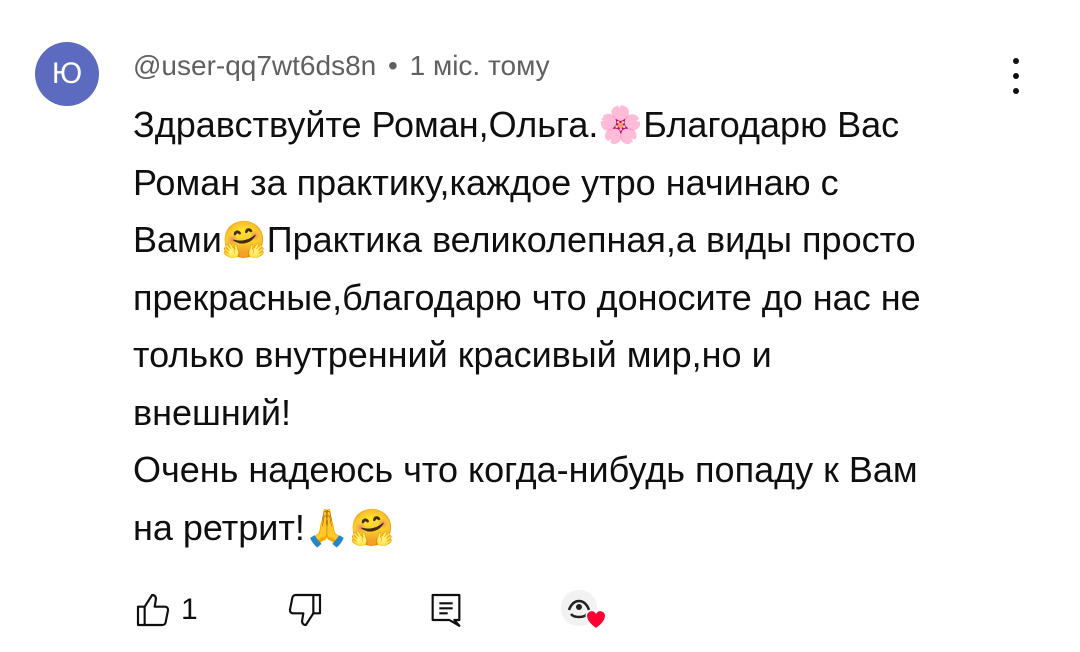  I want to click on like-button: 1, so click(165, 610).